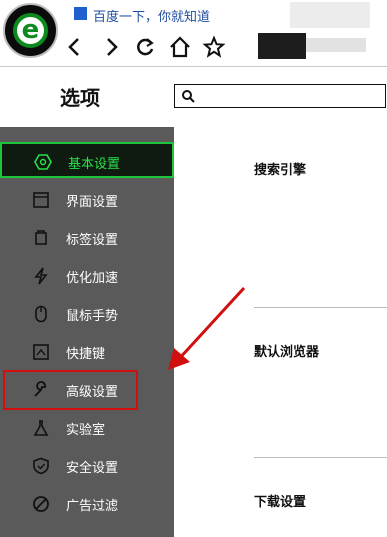  Describe the element at coordinates (92, 506) in the screenshot. I see `sidebar-item-label: 广告过滤` at that location.